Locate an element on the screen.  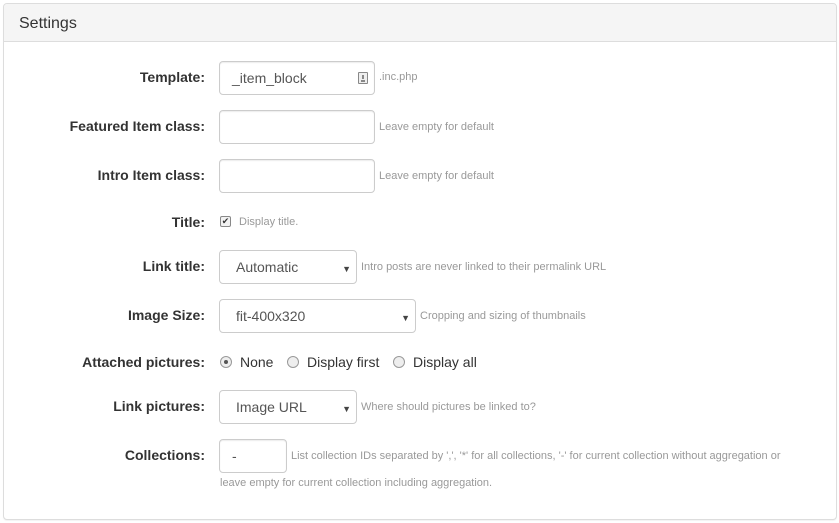
link-title-selected: Automatic is located at coordinates (267, 267).